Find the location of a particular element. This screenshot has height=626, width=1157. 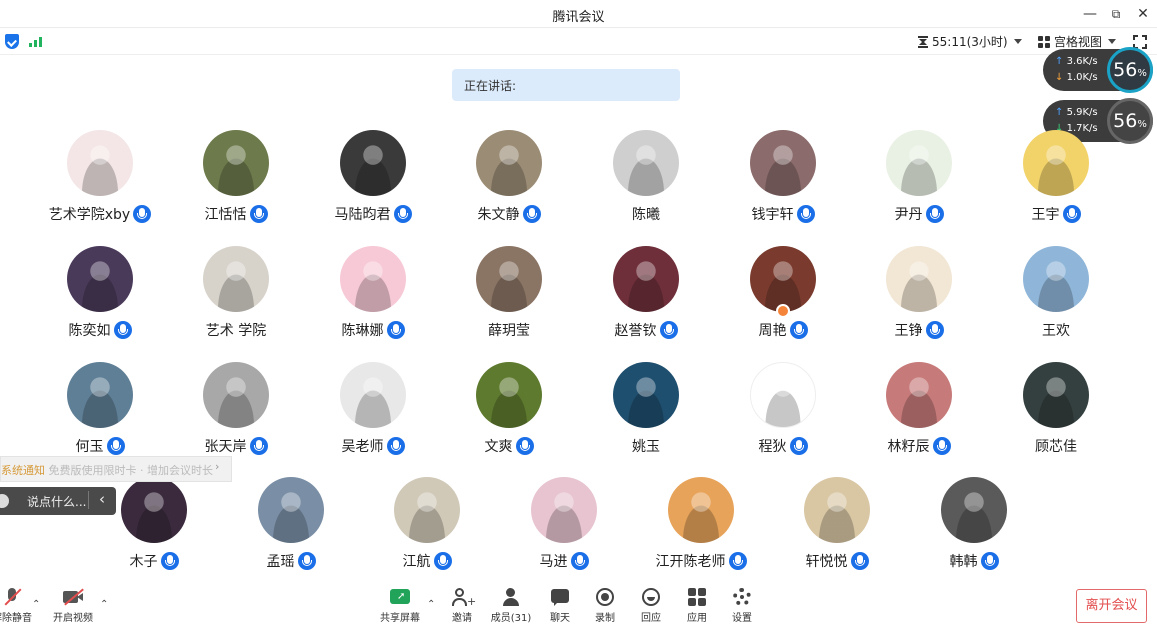

view-switch-button: 宫格视图 is located at coordinates (1077, 41).